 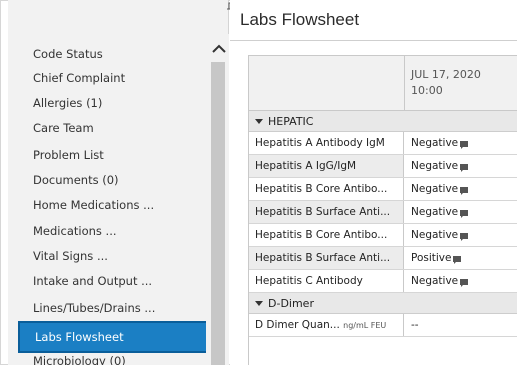 What do you see at coordinates (300, 19) in the screenshot?
I see `page-title: Labs Flowsheet` at bounding box center [300, 19].